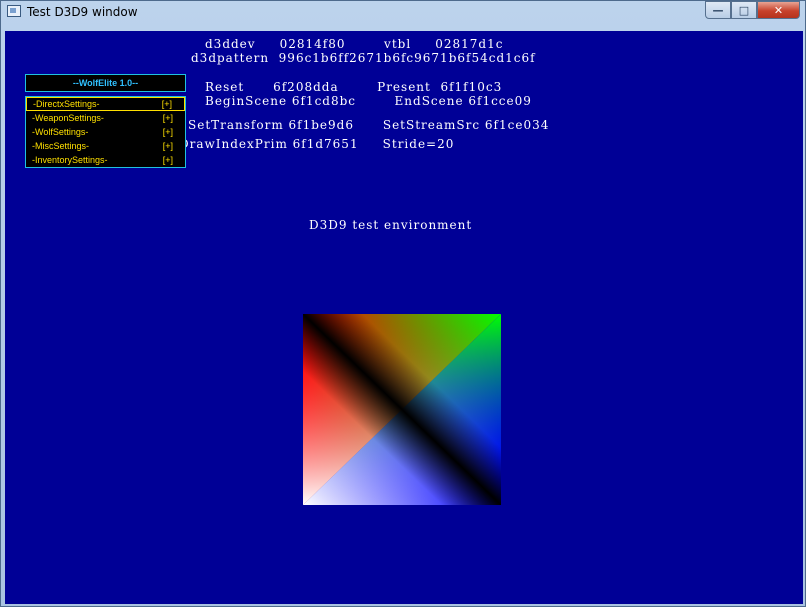 This screenshot has width=806, height=607. I want to click on window-app-icon, so click(14, 11).